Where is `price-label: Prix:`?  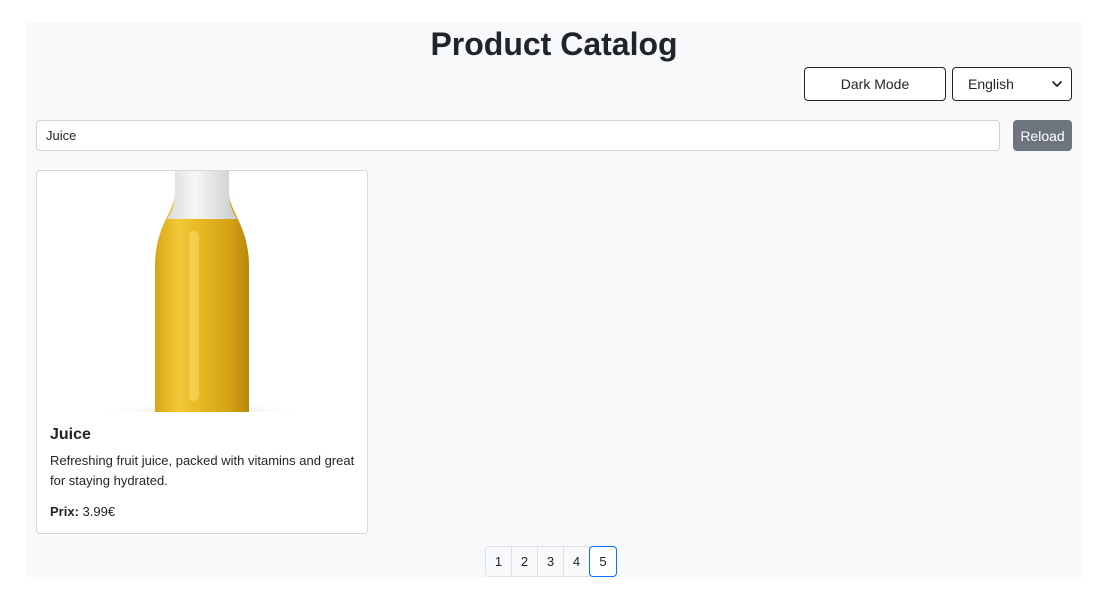
price-label: Prix: is located at coordinates (64, 511).